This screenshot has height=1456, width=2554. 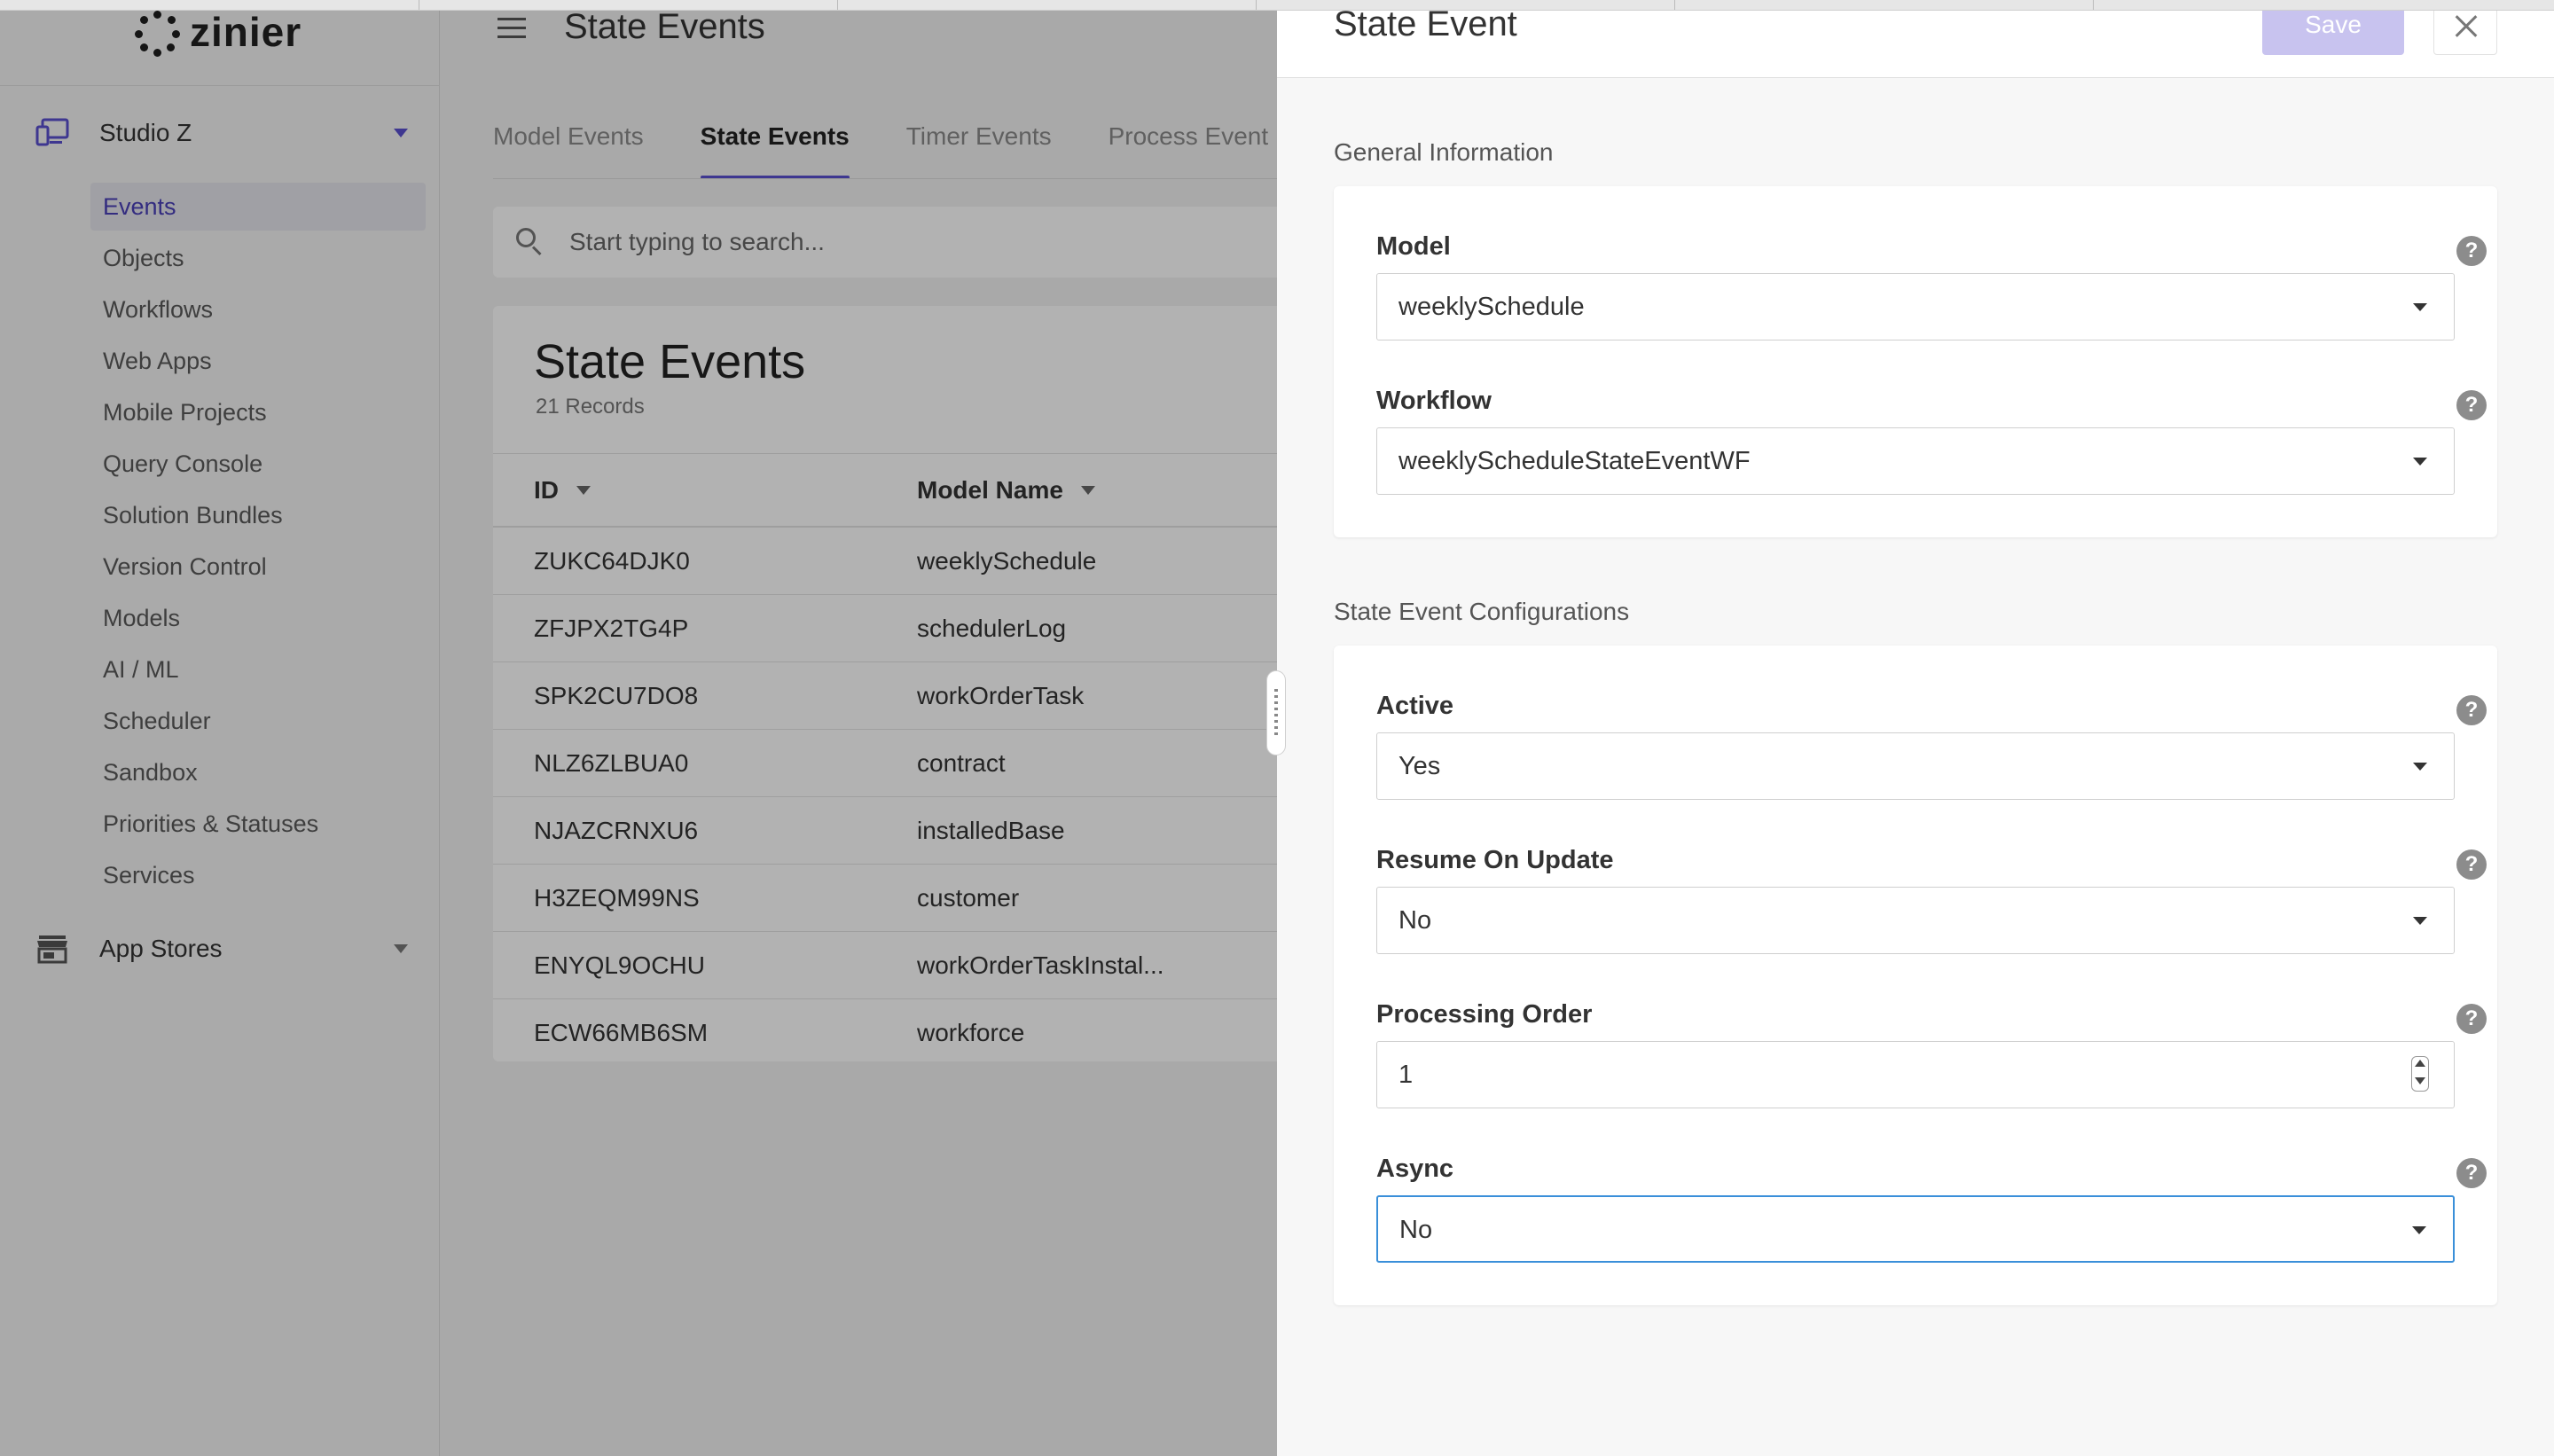 I want to click on workflow-select: weeklyScheduleStateEventWF, so click(x=1915, y=461).